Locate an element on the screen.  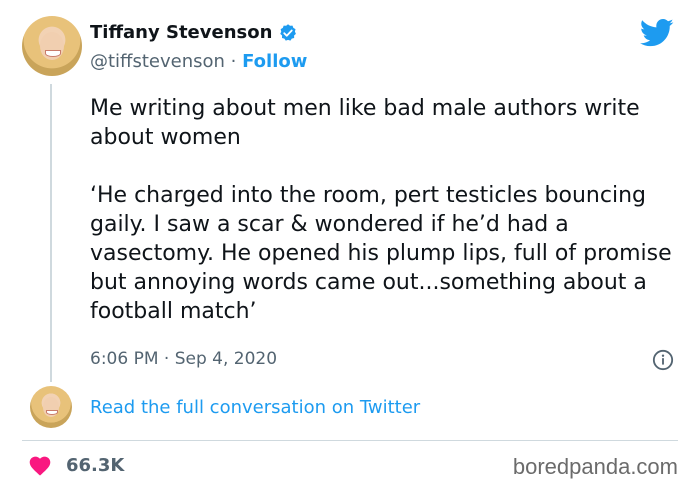
heart-icon is located at coordinates (40, 466).